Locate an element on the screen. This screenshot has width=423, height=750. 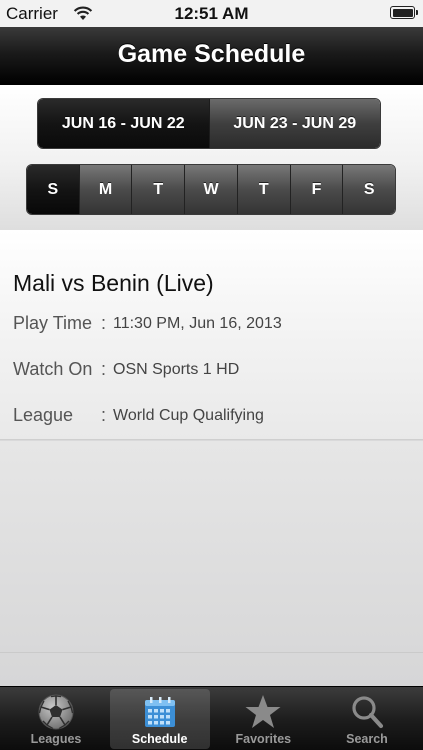
tab-schedule-label: Schedule is located at coordinates (159, 739).